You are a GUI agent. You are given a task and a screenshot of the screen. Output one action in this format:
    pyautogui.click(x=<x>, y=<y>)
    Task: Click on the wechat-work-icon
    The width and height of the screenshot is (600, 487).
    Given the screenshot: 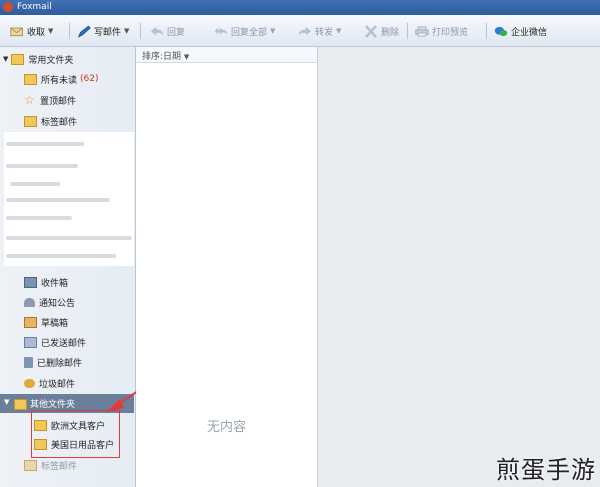 What is the action you would take?
    pyautogui.click(x=501, y=31)
    